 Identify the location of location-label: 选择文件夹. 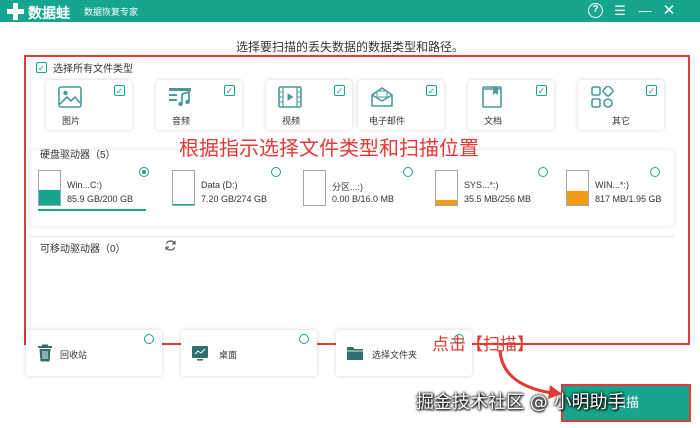
(395, 355).